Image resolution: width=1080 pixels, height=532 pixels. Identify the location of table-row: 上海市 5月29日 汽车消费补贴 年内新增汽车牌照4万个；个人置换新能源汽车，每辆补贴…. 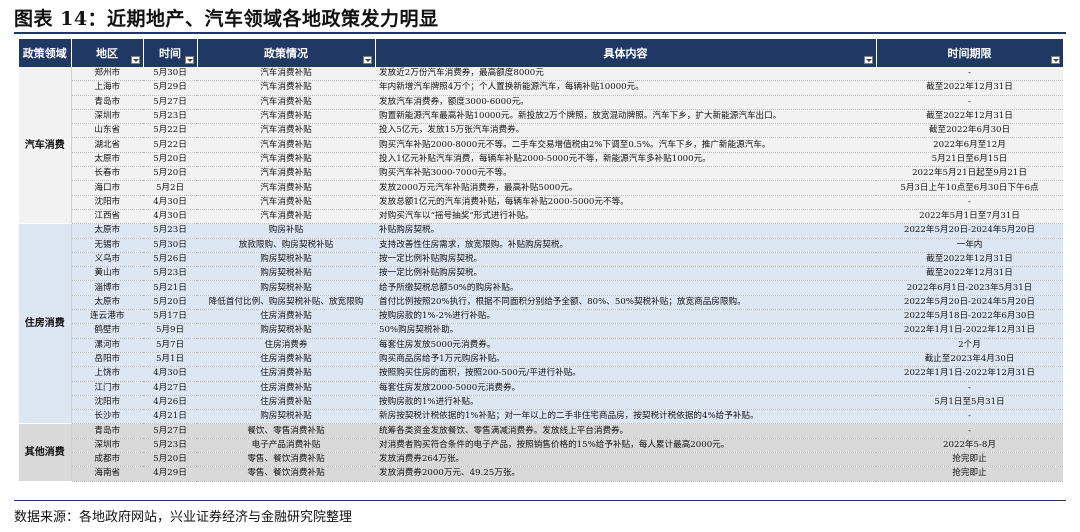
(541, 88).